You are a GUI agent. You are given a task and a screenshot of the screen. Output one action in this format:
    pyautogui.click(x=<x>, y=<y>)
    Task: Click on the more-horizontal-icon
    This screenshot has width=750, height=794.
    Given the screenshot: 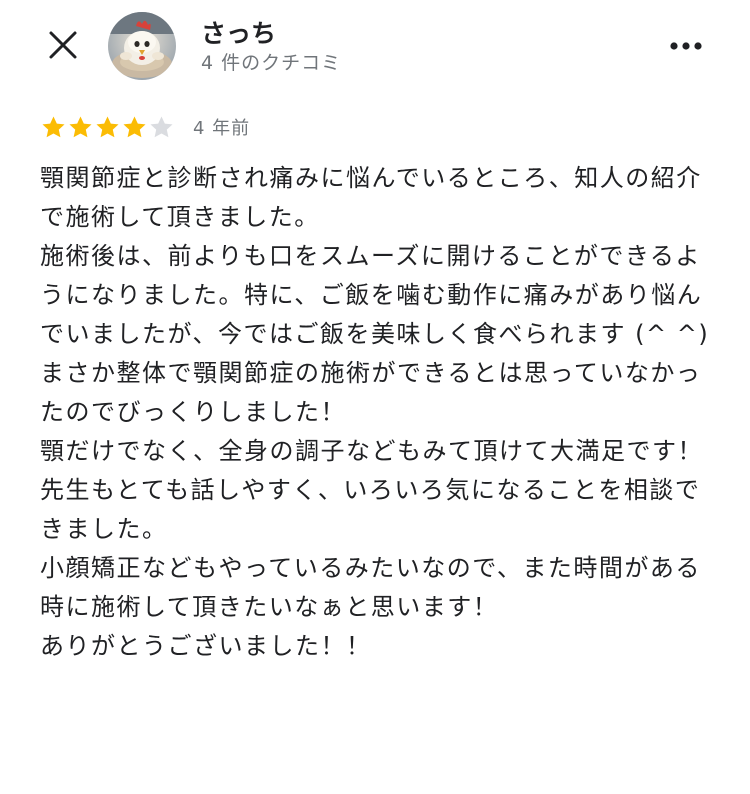 What is the action you would take?
    pyautogui.click(x=686, y=46)
    